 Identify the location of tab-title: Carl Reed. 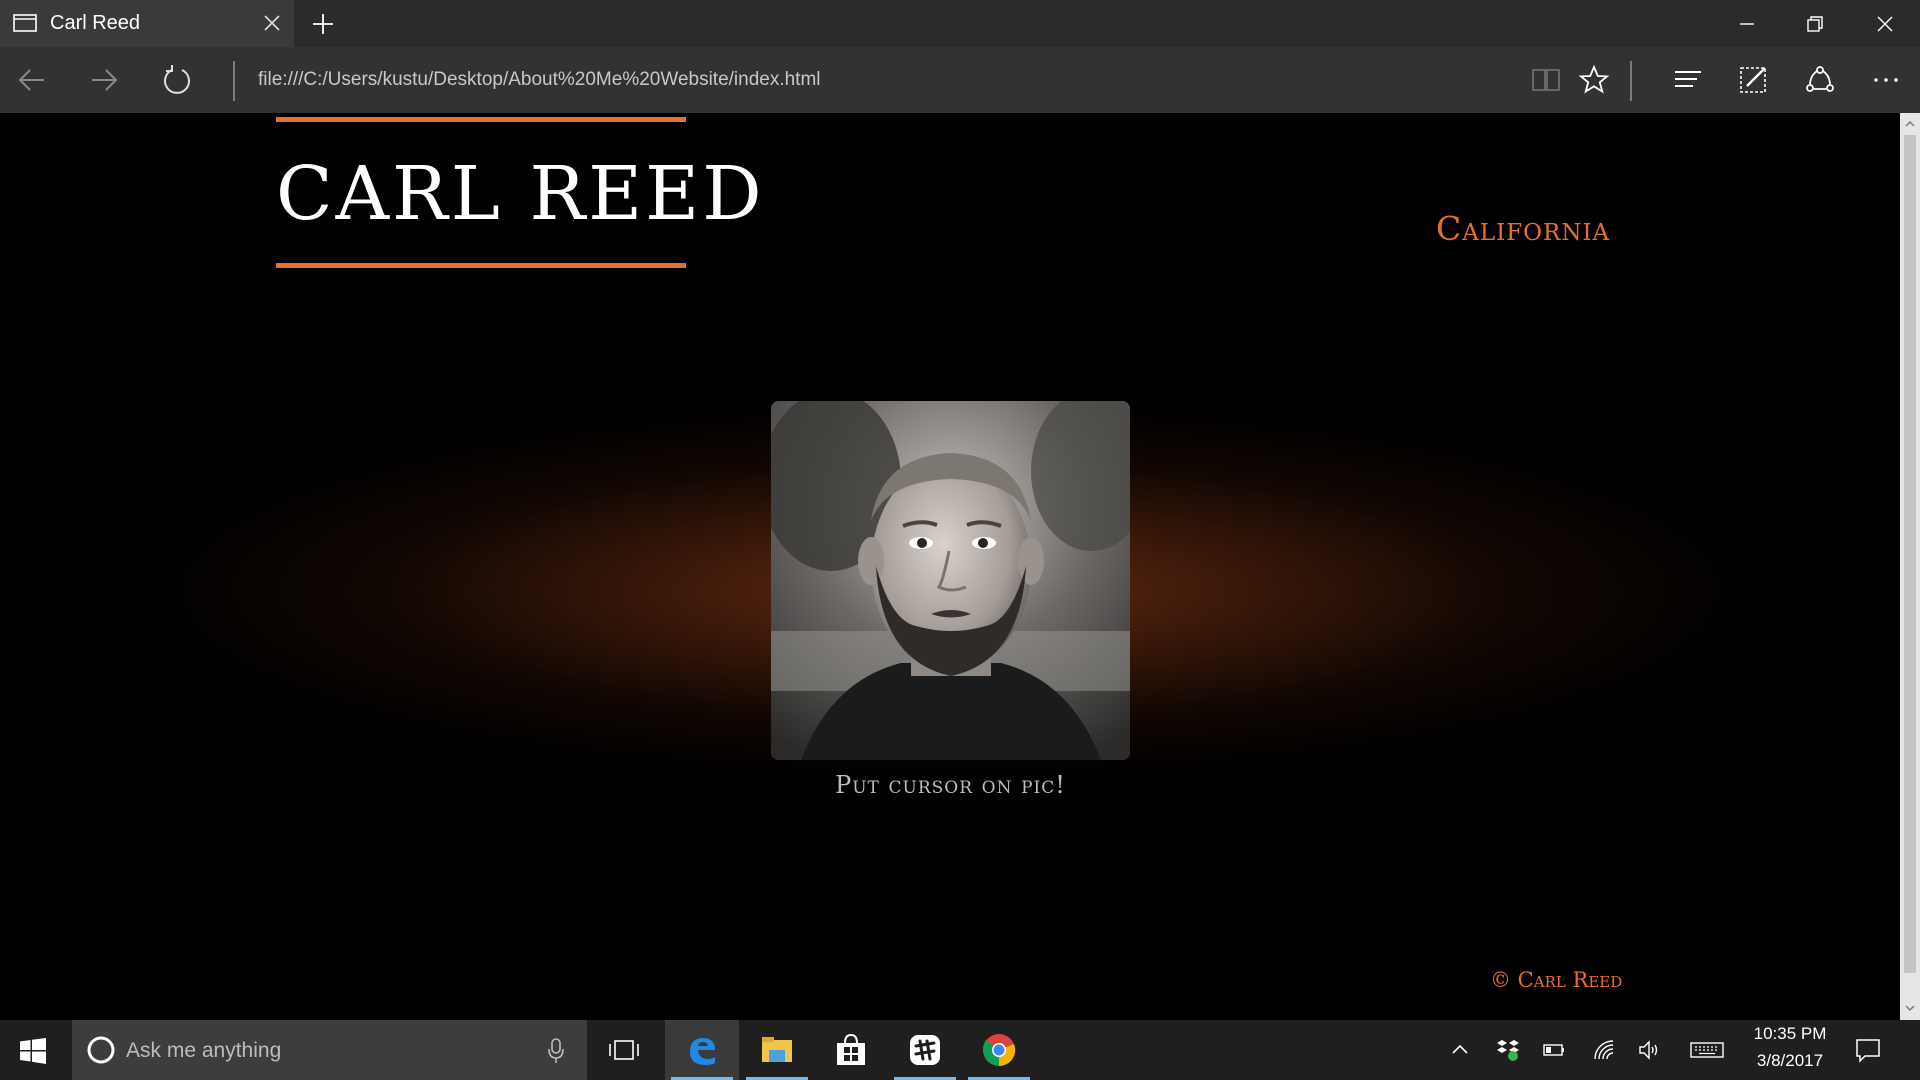
(95, 23).